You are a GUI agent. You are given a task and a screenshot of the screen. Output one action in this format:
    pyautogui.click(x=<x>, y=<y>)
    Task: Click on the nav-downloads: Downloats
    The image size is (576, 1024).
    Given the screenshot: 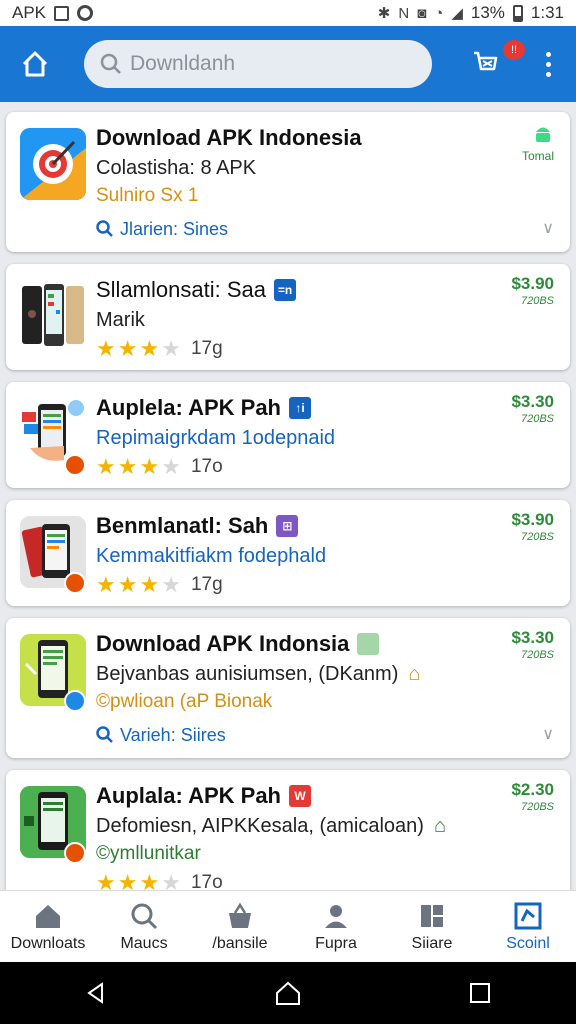 What is the action you would take?
    pyautogui.click(x=48, y=926)
    